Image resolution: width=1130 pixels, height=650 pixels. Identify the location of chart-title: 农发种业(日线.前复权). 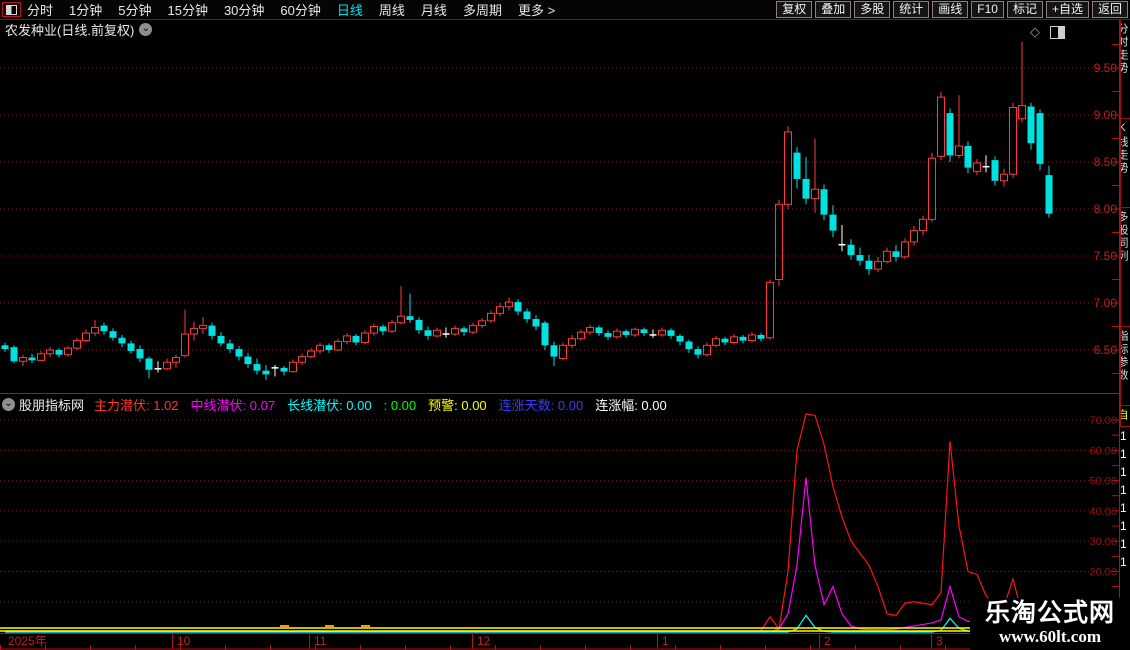
(70, 30).